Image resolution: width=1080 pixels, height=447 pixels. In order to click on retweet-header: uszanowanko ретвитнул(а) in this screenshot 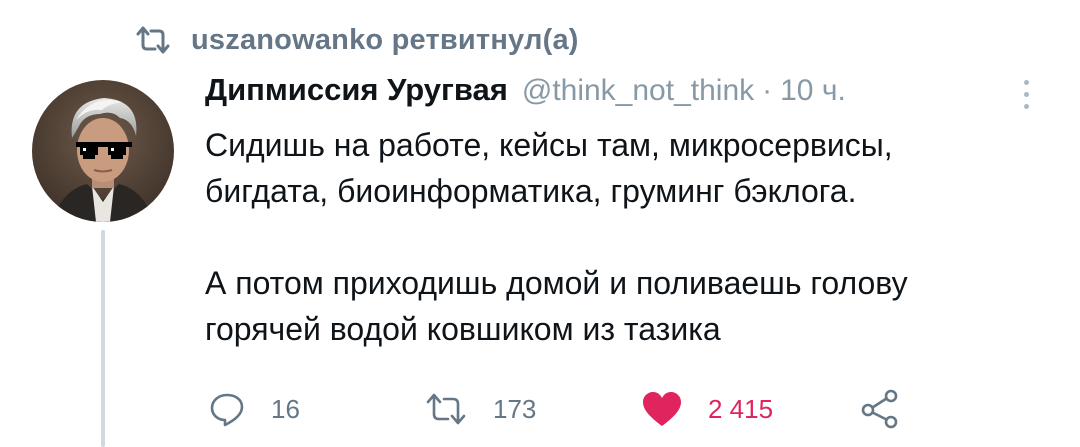, I will do `click(357, 40)`.